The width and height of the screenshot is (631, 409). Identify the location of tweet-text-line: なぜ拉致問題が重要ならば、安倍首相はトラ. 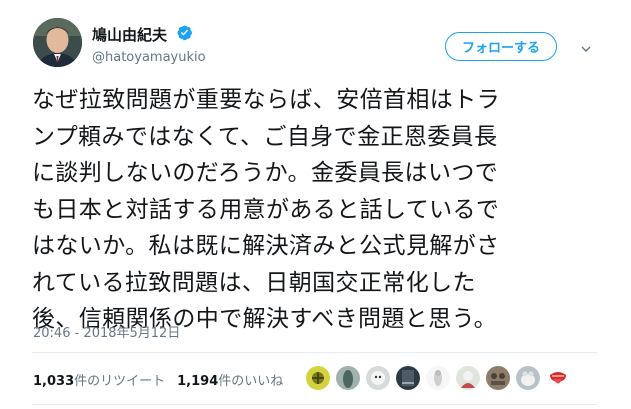
(266, 100).